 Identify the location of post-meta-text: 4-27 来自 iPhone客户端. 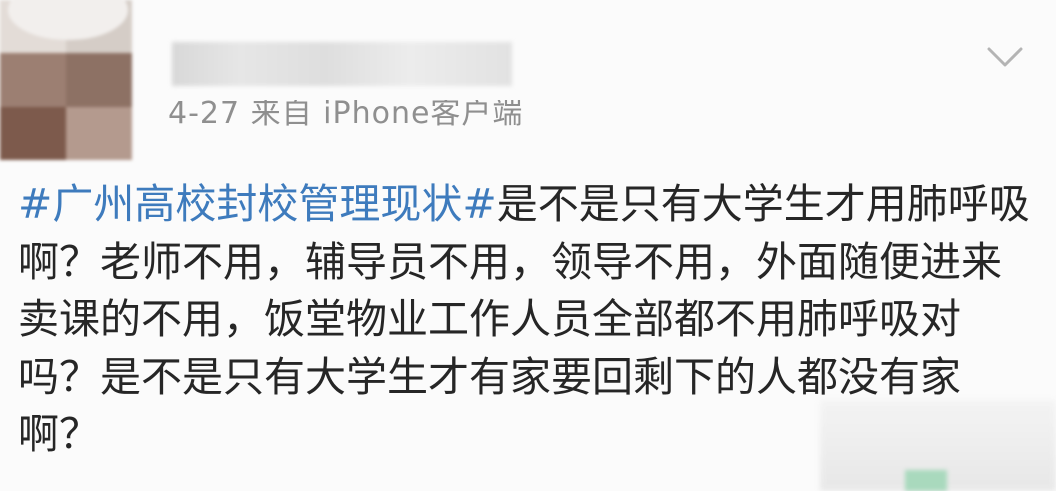
(346, 115).